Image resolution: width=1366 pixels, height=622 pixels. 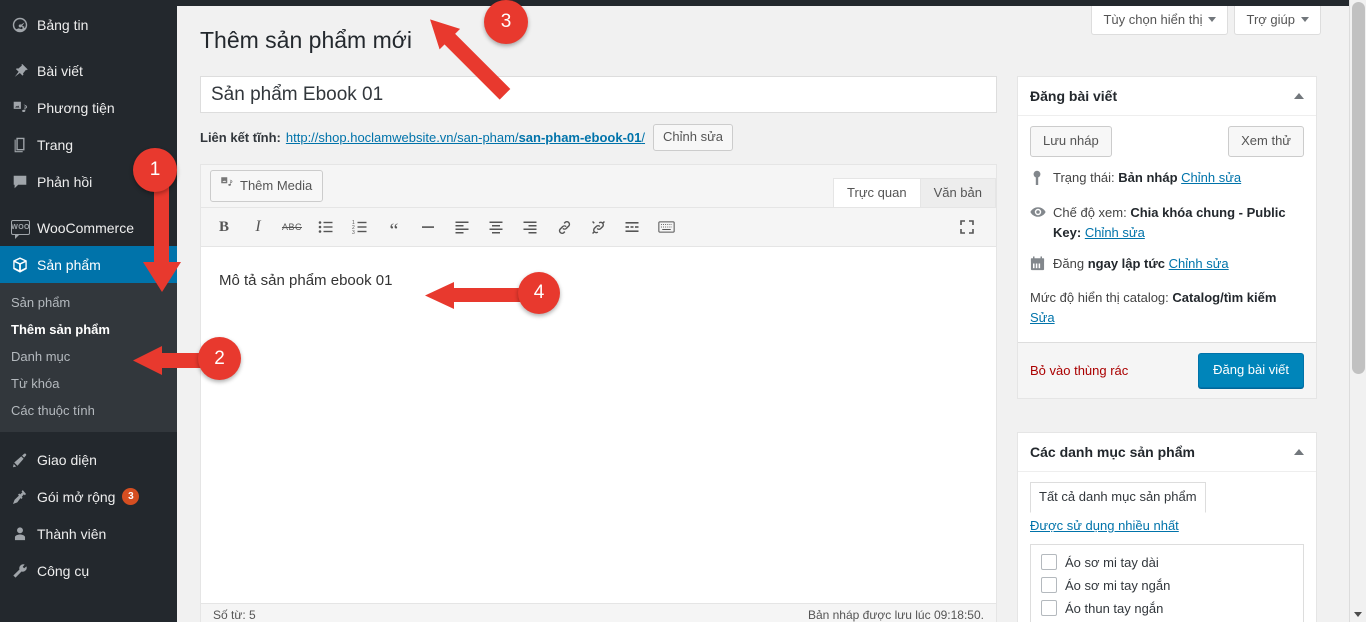 What do you see at coordinates (72, 533) in the screenshot?
I see `sidebar-item-label: Thành viên` at bounding box center [72, 533].